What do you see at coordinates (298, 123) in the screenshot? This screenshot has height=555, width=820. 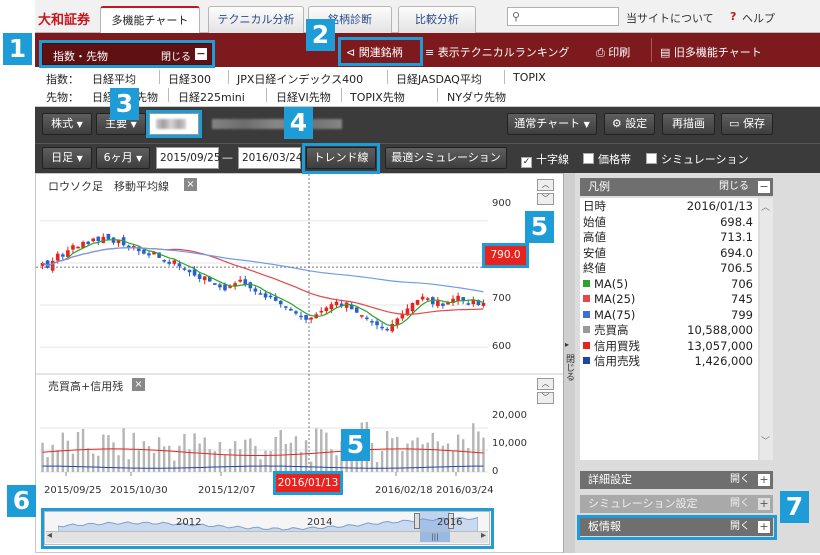 I see `callout-4: 4` at bounding box center [298, 123].